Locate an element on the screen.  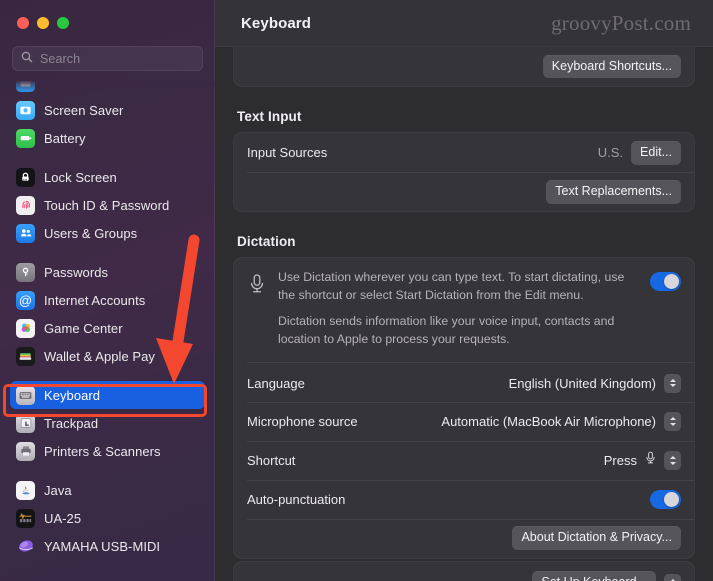
battery-icon is located at coordinates (25, 138).